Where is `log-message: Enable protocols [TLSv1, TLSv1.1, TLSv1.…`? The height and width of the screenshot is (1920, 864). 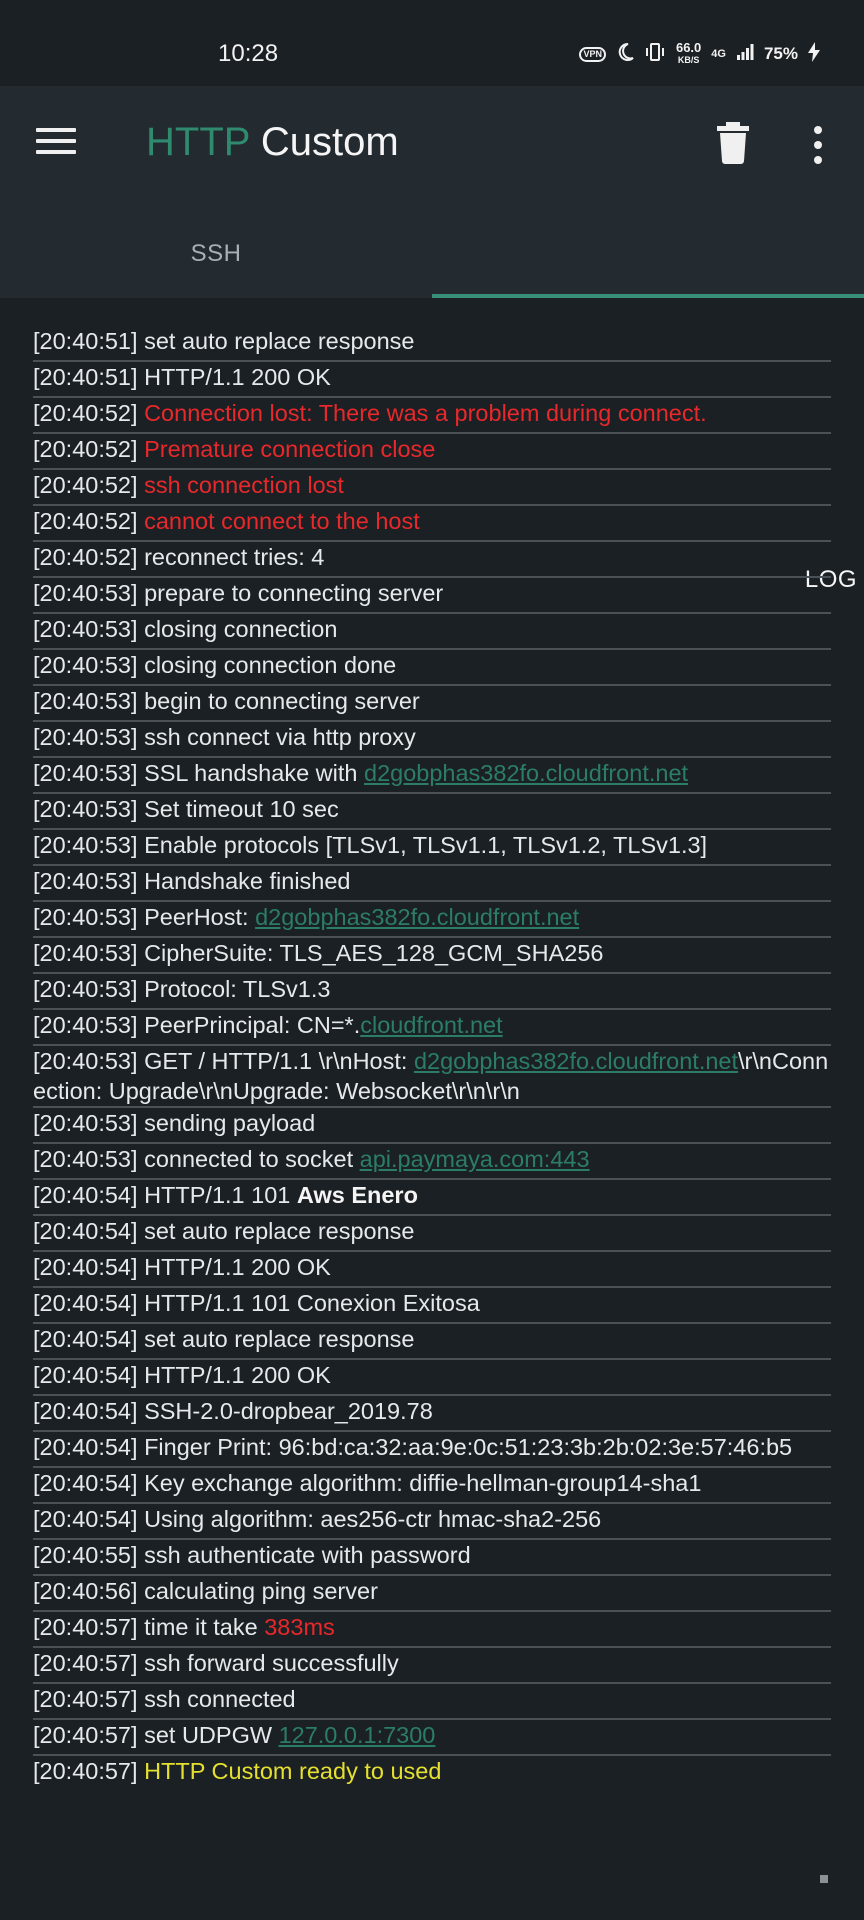
log-message: Enable protocols [TLSv1, TLSv1.1, TLSv1.… is located at coordinates (422, 845).